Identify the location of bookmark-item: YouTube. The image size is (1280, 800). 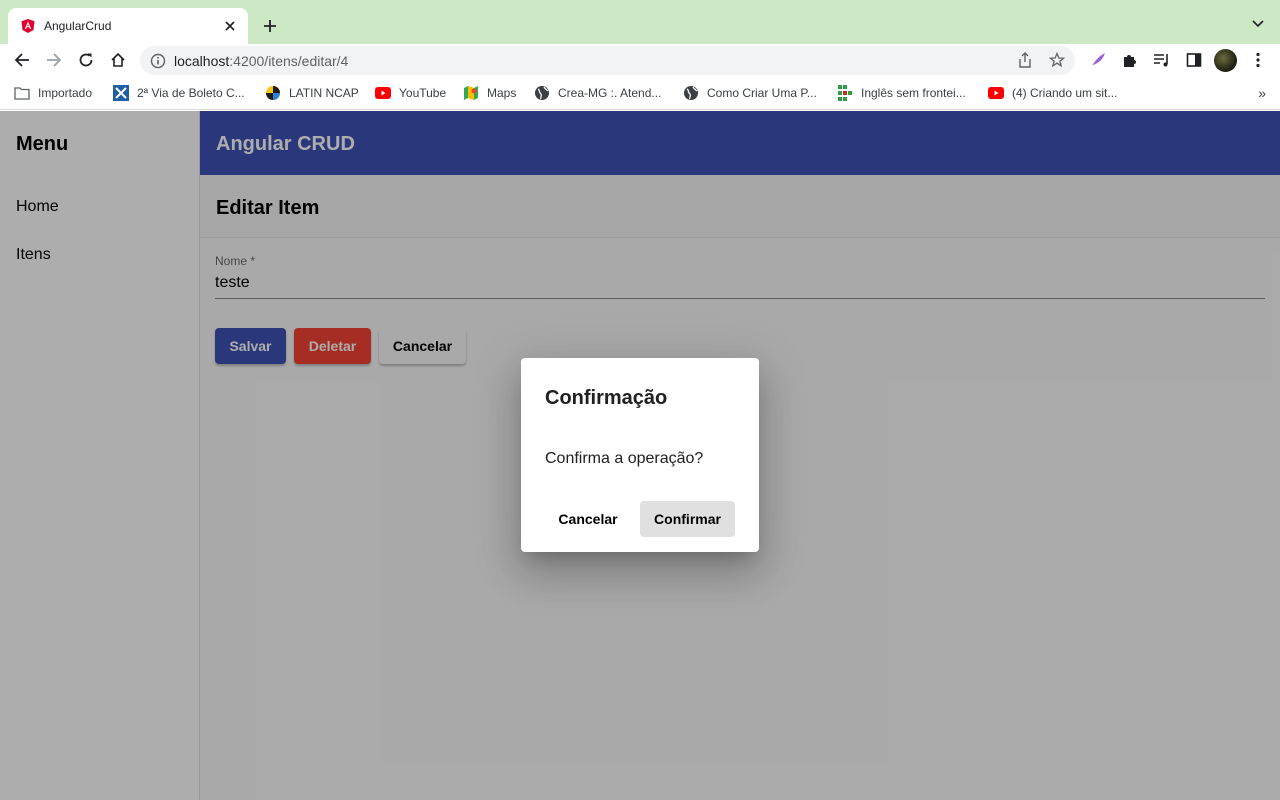
(410, 93).